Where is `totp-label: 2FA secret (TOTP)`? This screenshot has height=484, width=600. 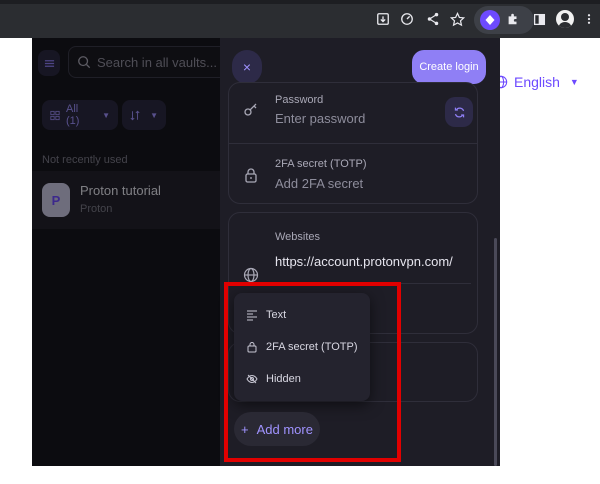
totp-label: 2FA secret (TOTP) is located at coordinates (321, 164).